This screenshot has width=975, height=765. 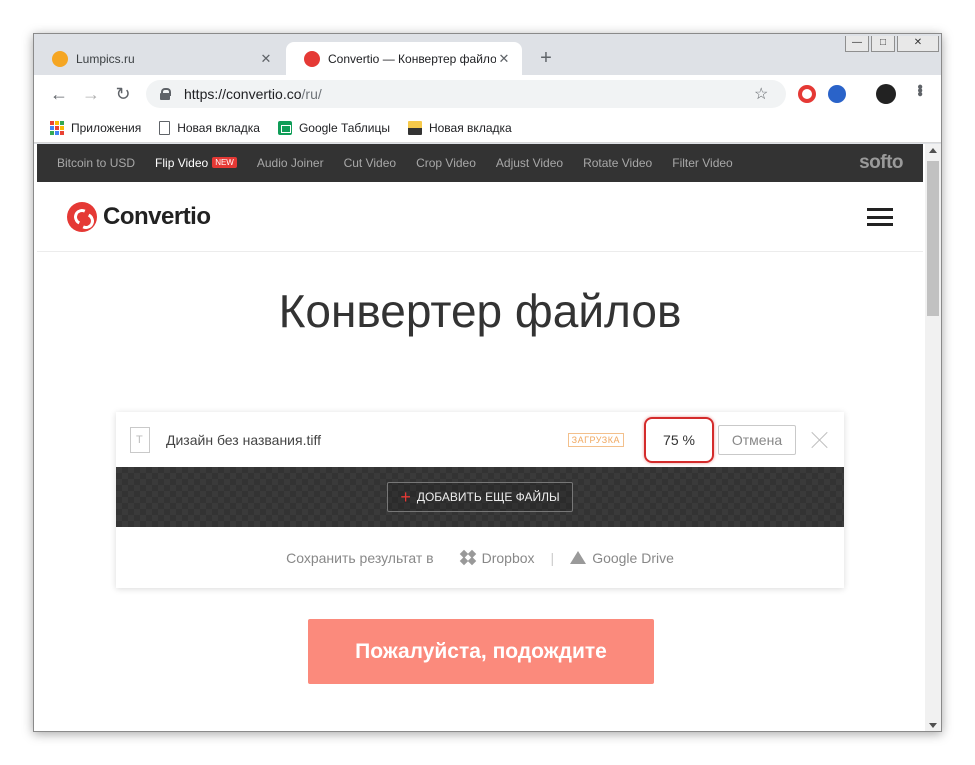 What do you see at coordinates (312, 58) in the screenshot?
I see `convertio-favicon-icon` at bounding box center [312, 58].